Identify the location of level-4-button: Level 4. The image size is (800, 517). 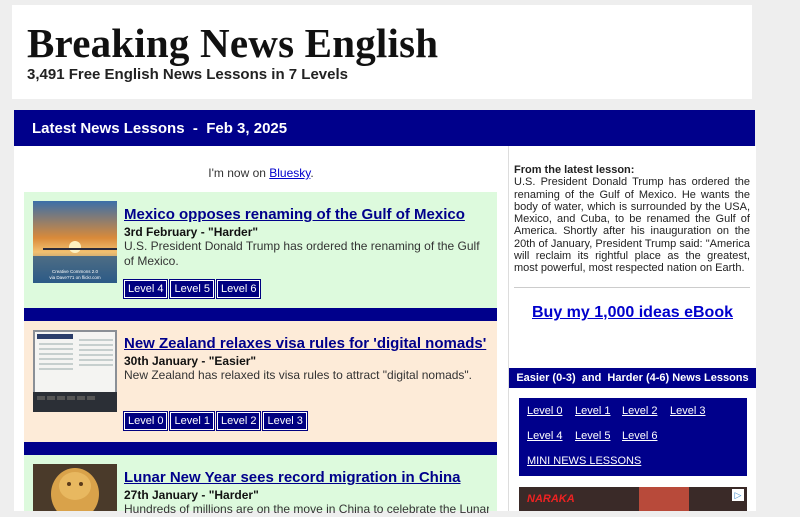
(145, 289).